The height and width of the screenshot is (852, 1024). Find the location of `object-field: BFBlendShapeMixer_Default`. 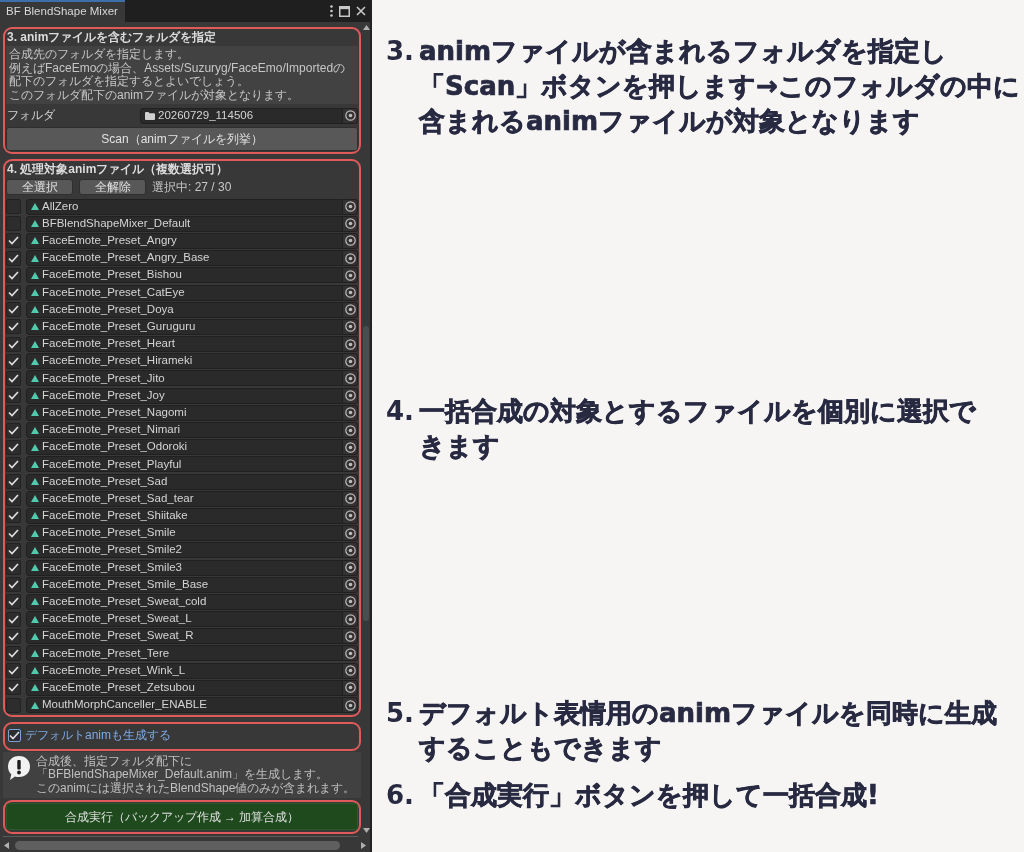

object-field: BFBlendShapeMixer_Default is located at coordinates (184, 223).